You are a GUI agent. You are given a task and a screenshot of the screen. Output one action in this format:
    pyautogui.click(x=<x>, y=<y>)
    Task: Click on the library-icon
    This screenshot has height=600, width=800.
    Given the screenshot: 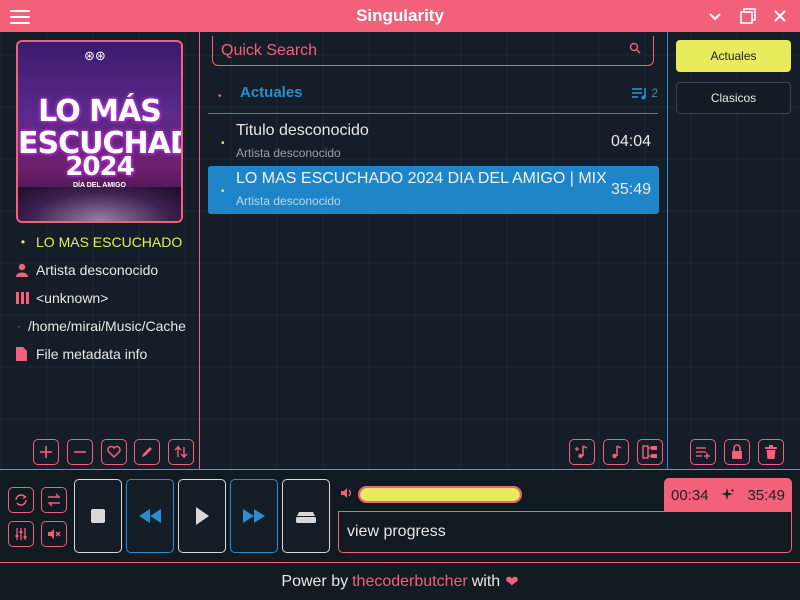 What is the action you would take?
    pyautogui.click(x=23, y=298)
    